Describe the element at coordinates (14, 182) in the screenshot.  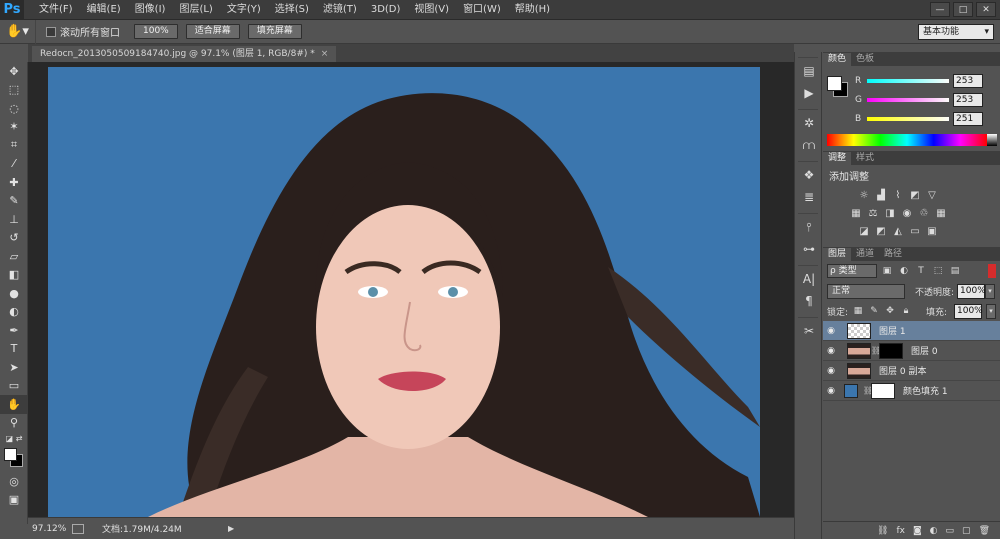
I see `healing-brush-tool-icon: ✚` at that location.